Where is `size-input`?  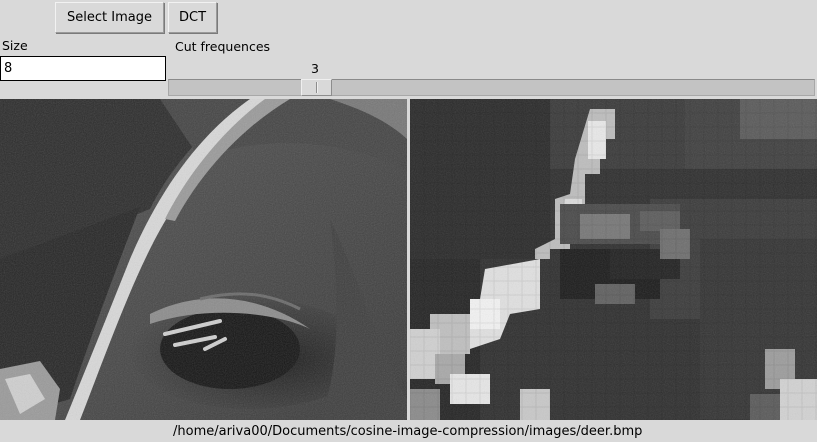 size-input is located at coordinates (83, 68).